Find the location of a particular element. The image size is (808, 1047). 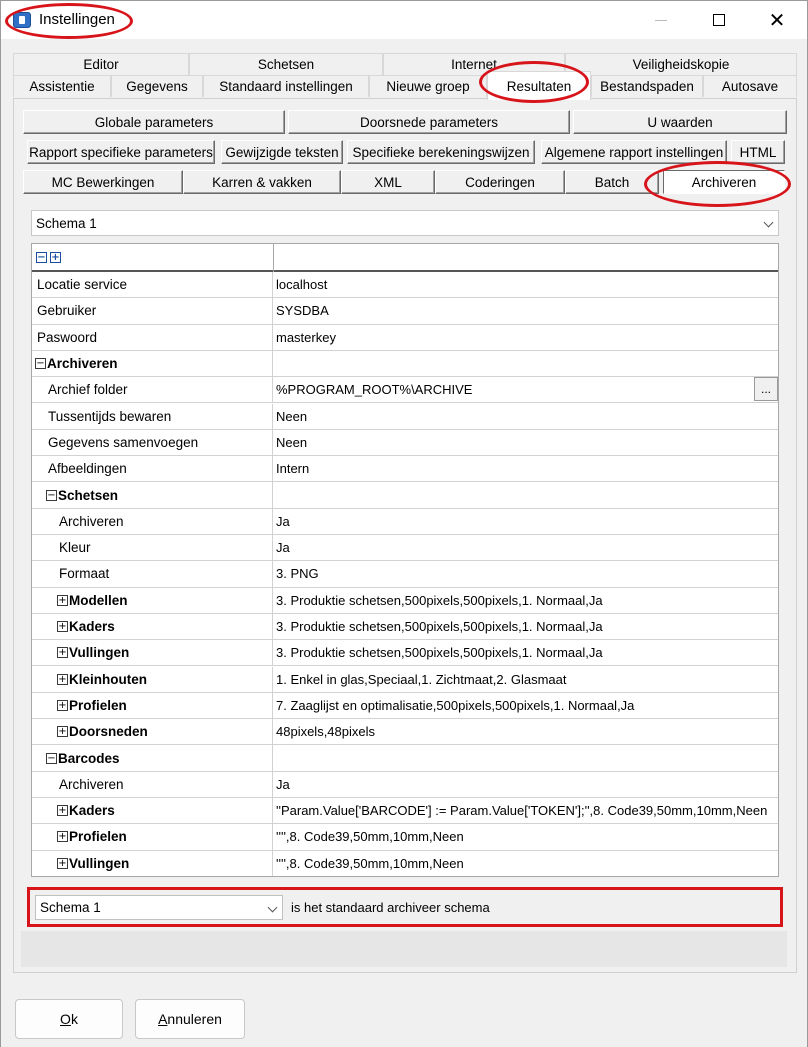

close-button: ✕ is located at coordinates (777, 20).